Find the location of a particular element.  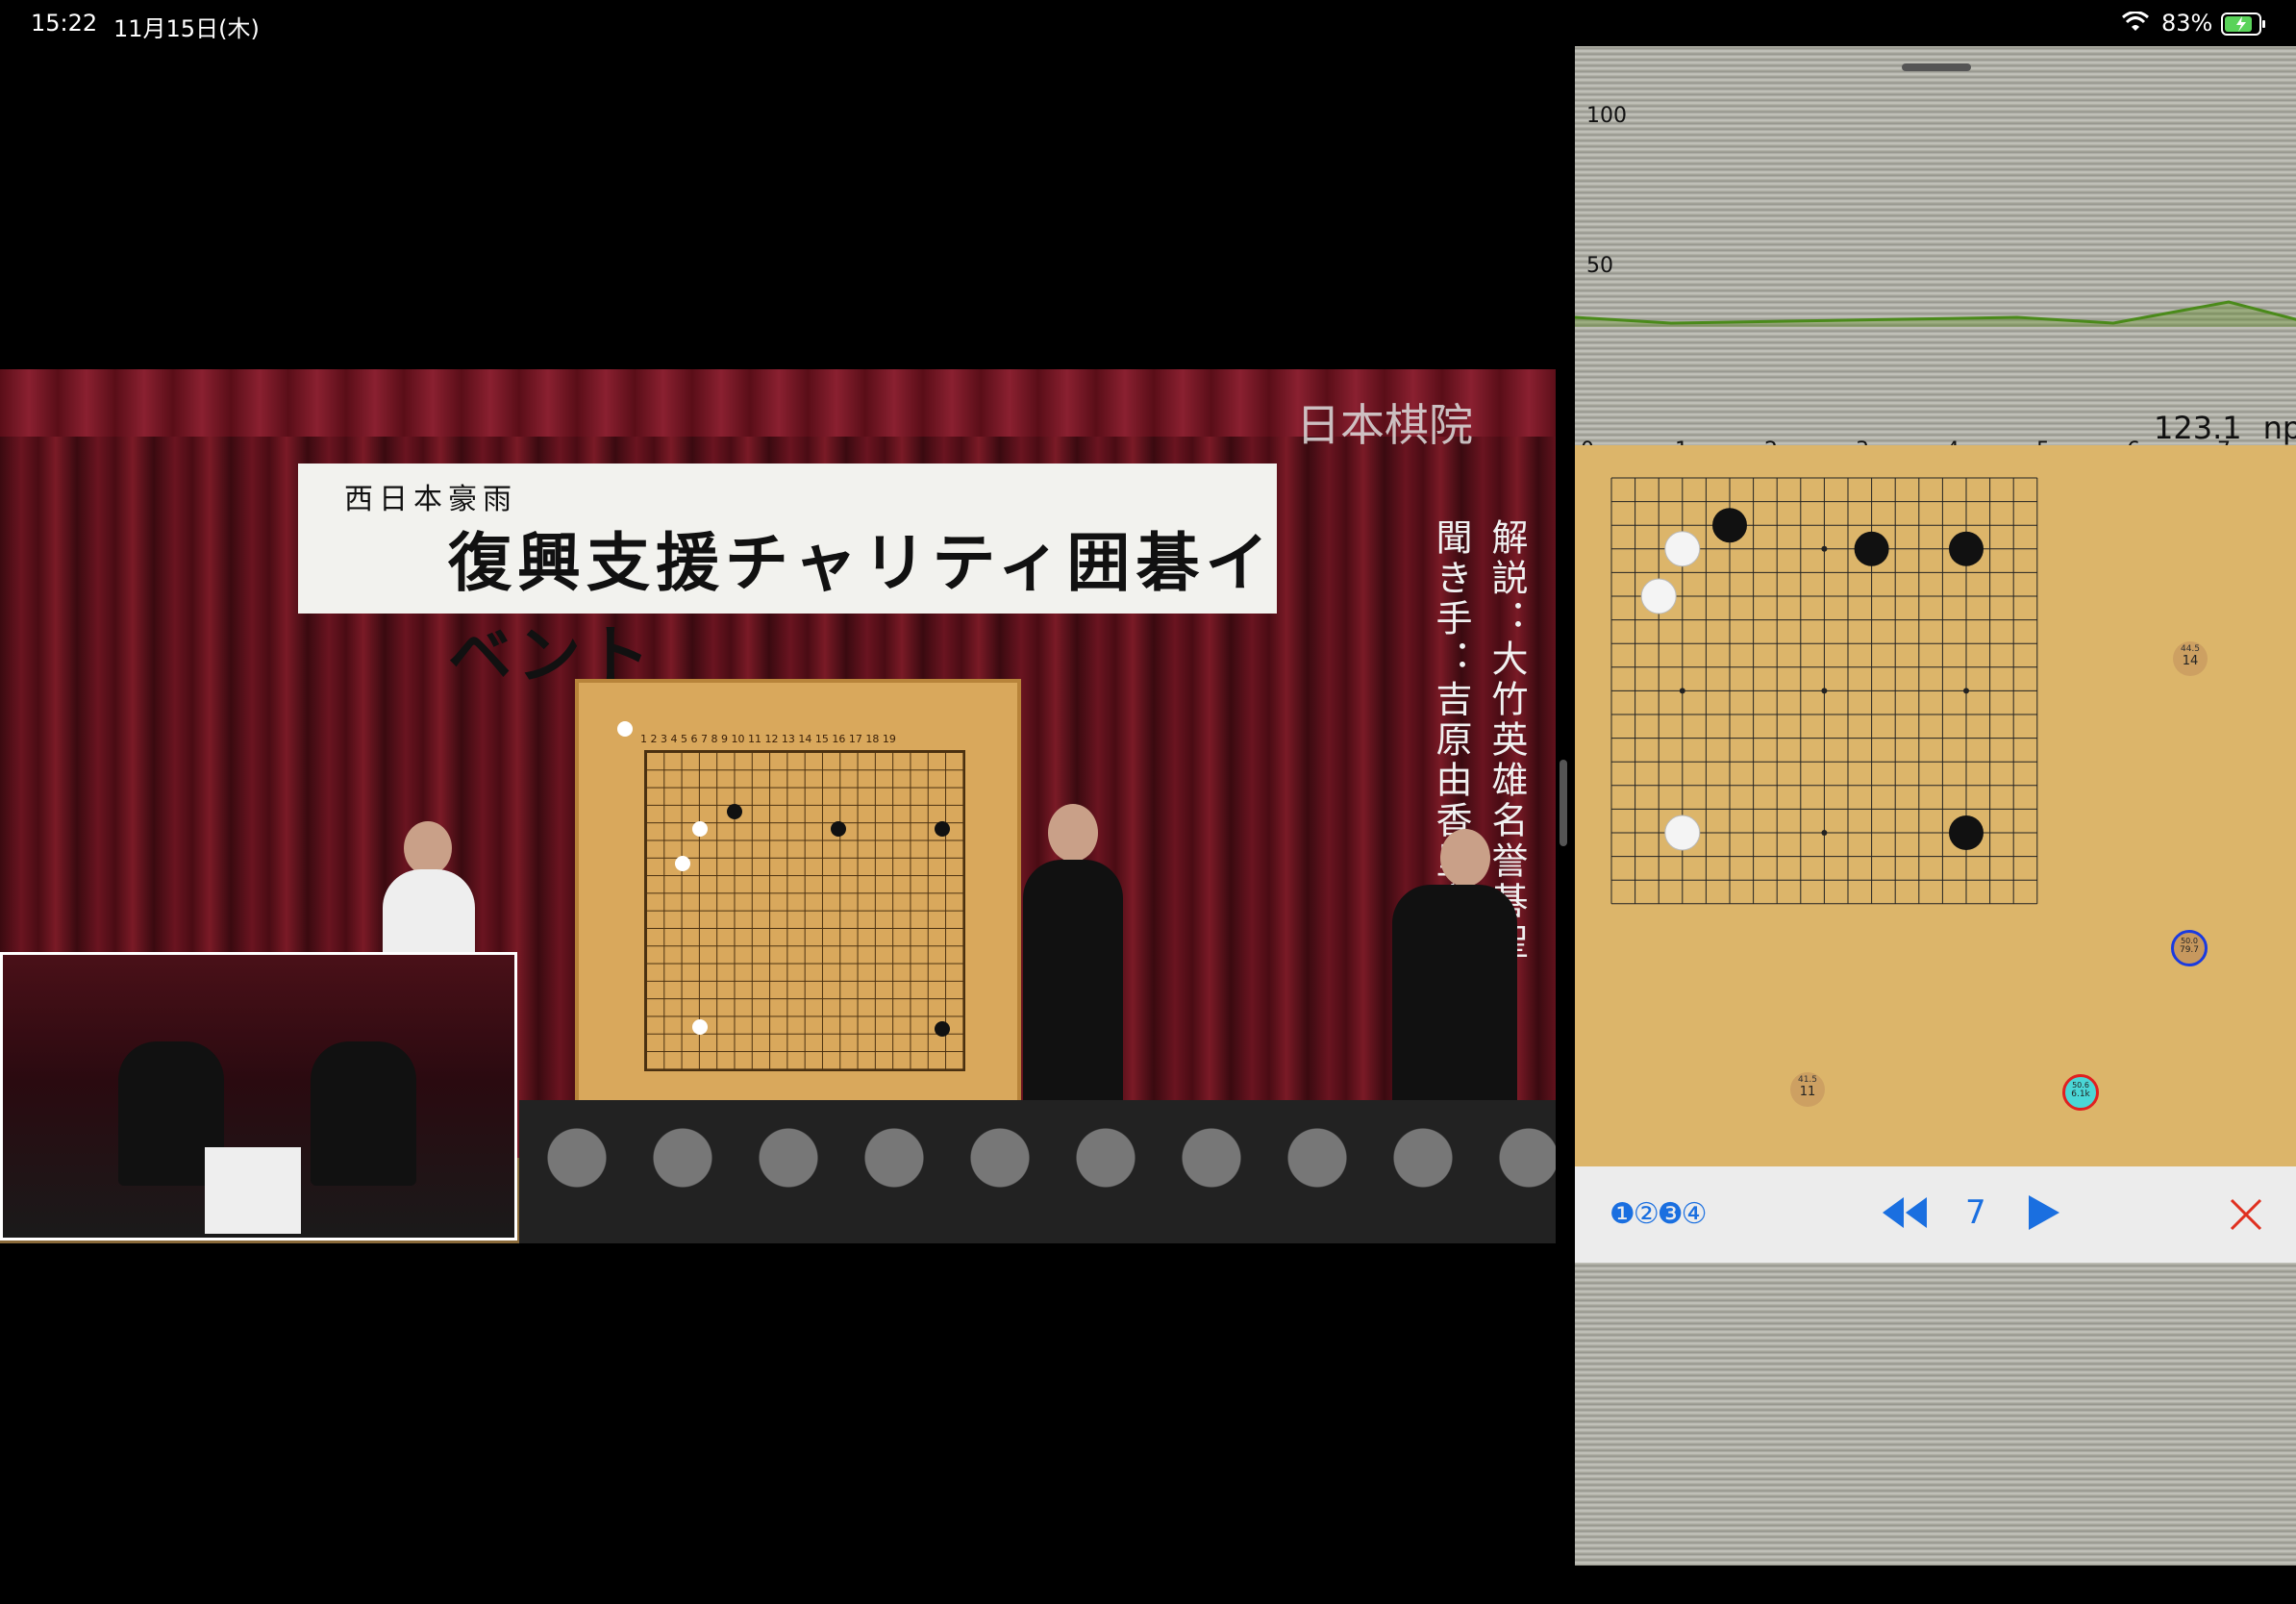

marker-winrate: 41.5 is located at coordinates (1807, 1080).